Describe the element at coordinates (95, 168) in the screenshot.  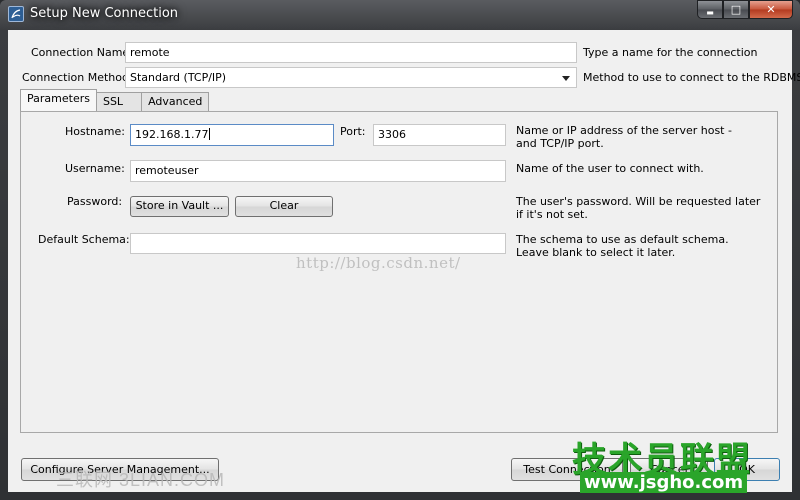
I see `username-label: Username:` at that location.